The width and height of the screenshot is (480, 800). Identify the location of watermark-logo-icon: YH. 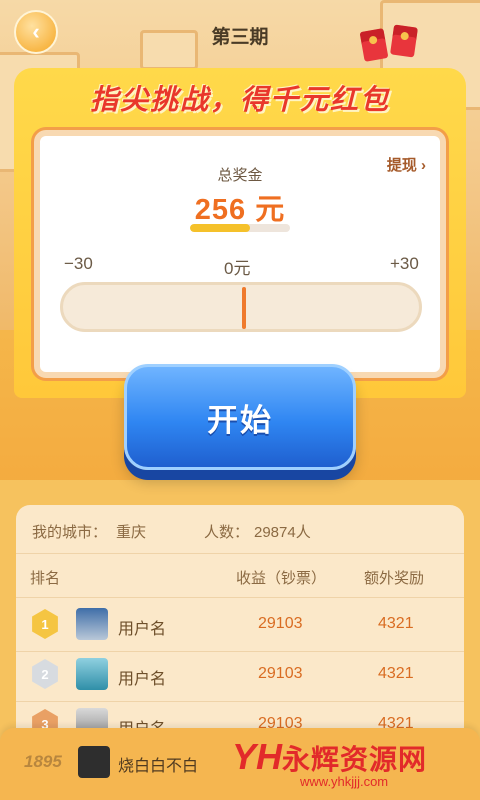
(257, 756).